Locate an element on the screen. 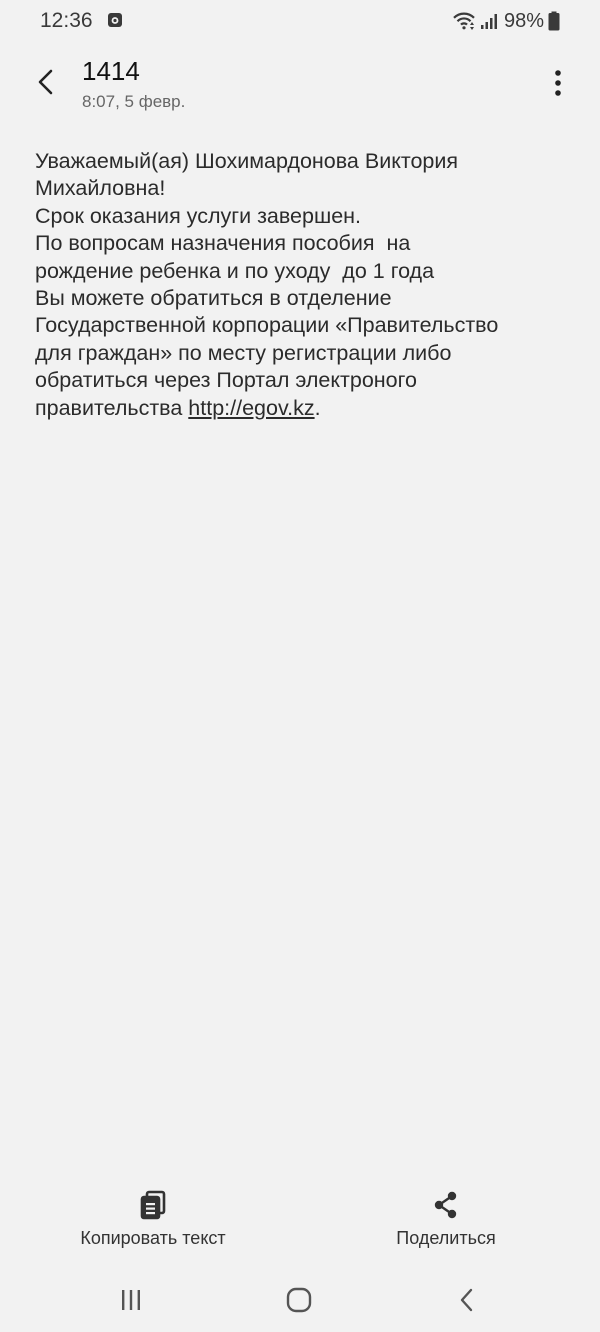 The height and width of the screenshot is (1332, 600). message-line: для граждан» по месту регистрации либо is located at coordinates (243, 352).